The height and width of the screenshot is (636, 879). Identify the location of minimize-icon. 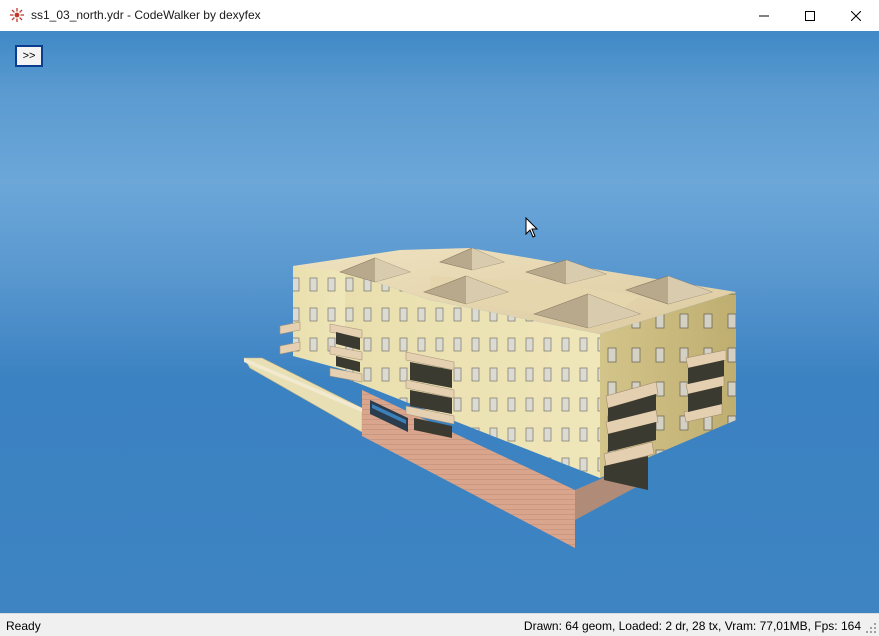
(764, 15).